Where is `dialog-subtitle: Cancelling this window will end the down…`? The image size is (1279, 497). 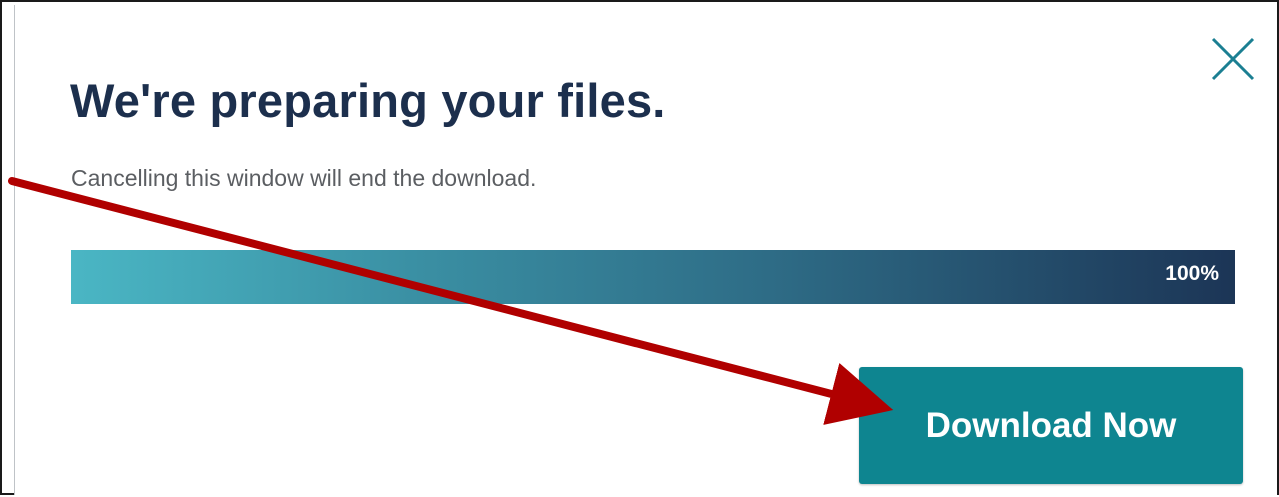
dialog-subtitle: Cancelling this window will end the down… is located at coordinates (304, 178).